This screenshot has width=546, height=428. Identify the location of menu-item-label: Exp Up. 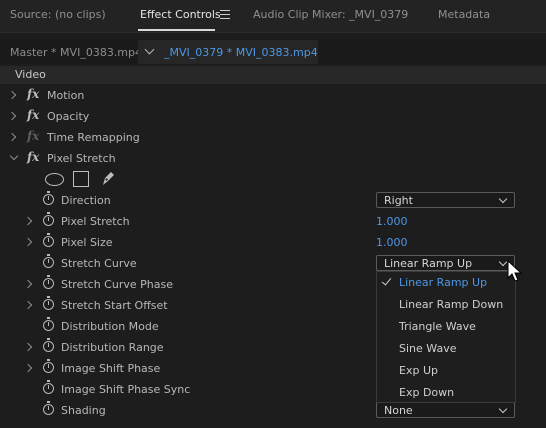
(418, 370).